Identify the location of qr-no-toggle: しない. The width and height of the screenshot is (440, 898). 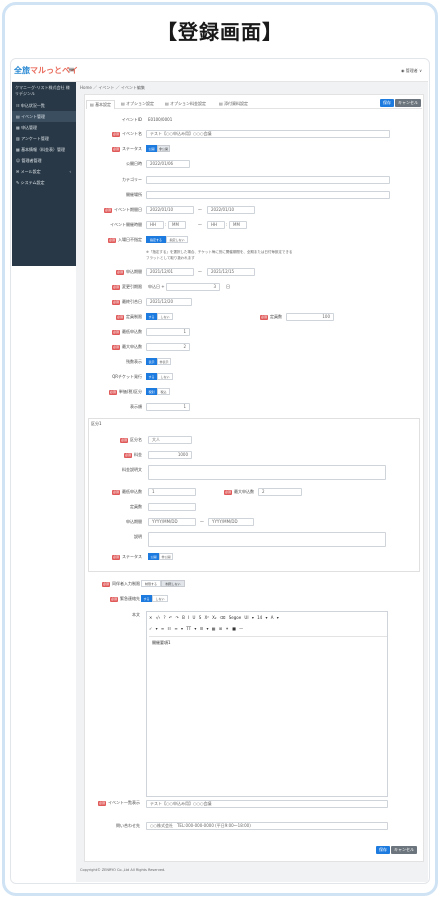
(165, 376).